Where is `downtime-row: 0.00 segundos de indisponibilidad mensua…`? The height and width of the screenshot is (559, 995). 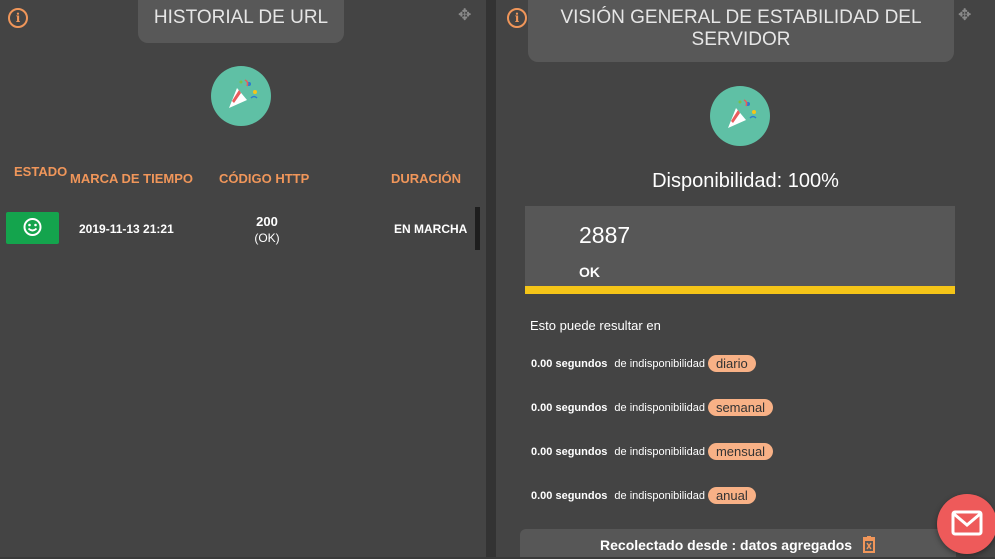
downtime-row: 0.00 segundos de indisponibilidad mensua… is located at coordinates (652, 451).